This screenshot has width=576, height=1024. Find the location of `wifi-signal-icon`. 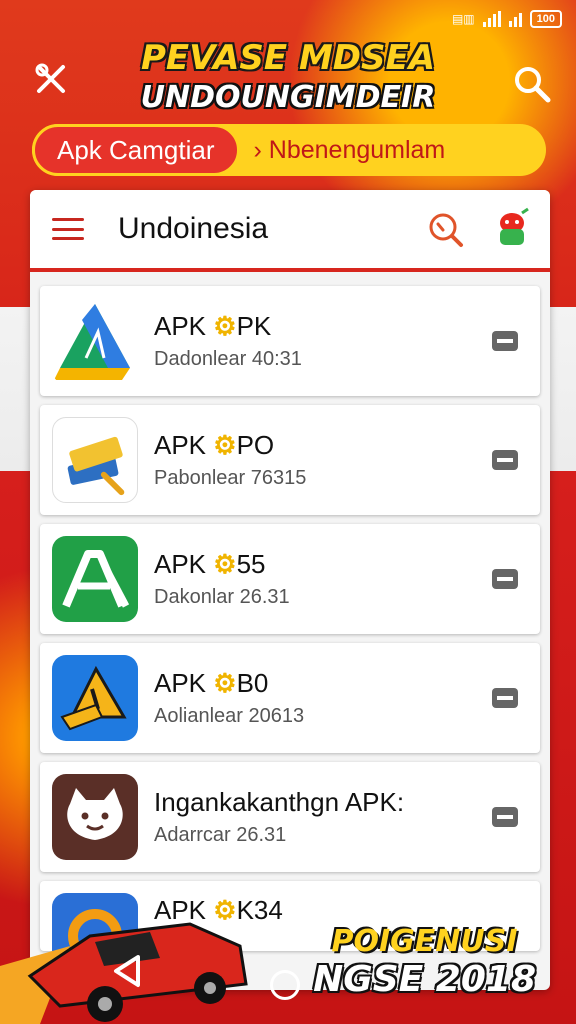

wifi-signal-icon is located at coordinates (515, 19).